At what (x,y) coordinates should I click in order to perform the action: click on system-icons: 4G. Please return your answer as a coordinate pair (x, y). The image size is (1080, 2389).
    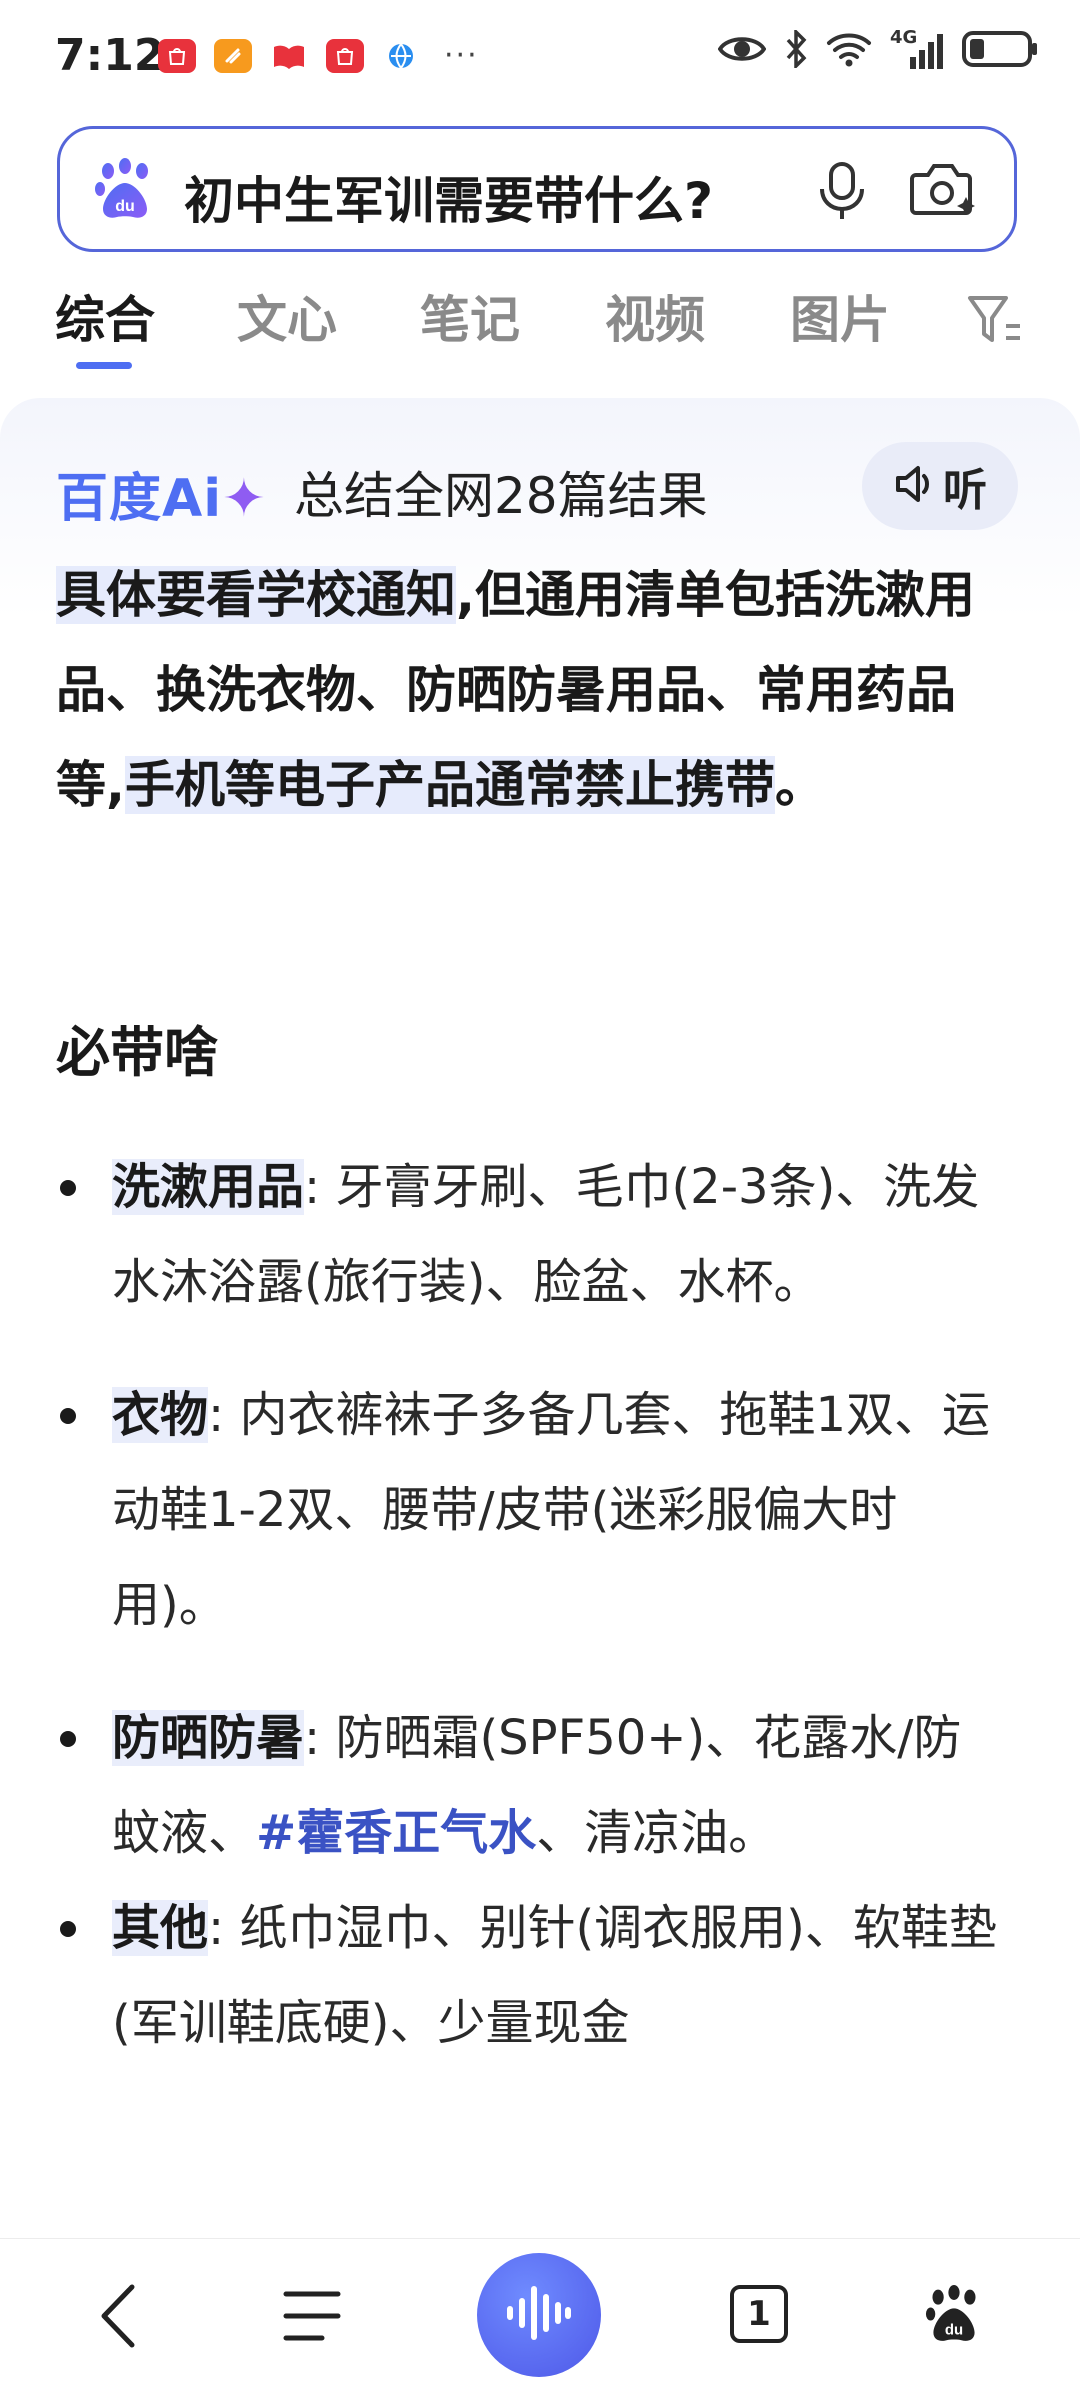
    Looking at the image, I should click on (878, 49).